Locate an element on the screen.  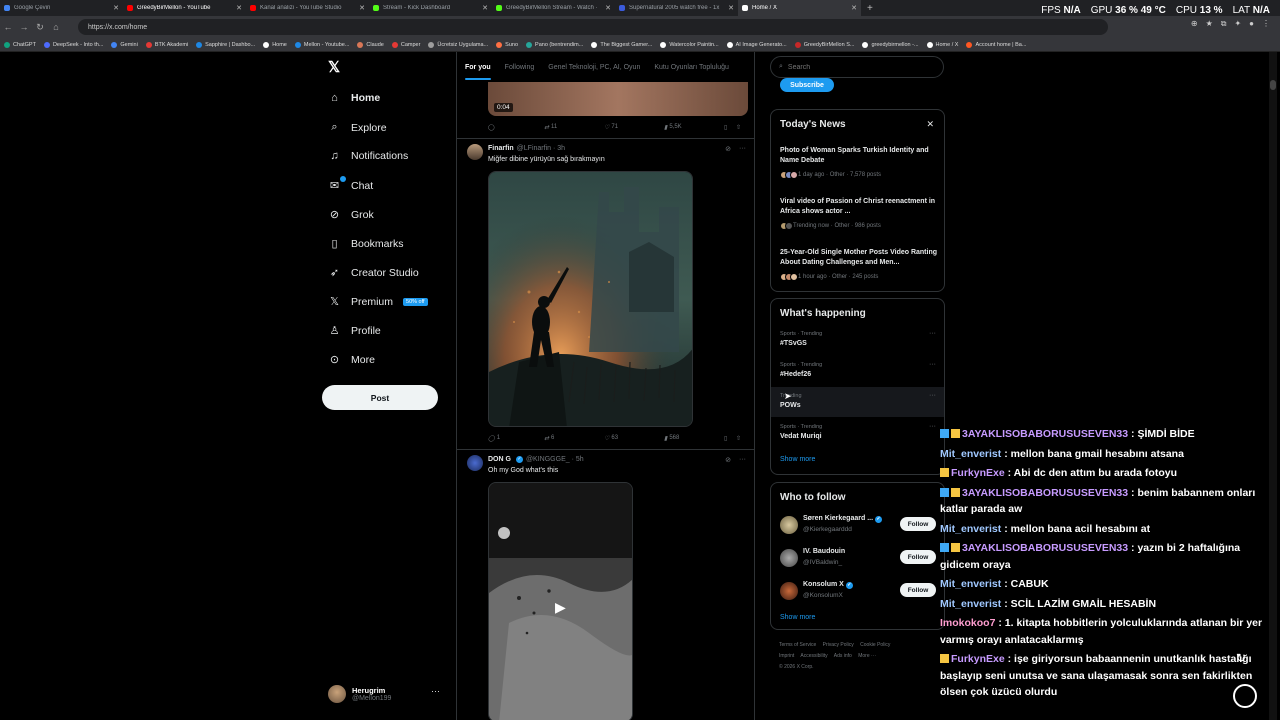
tab-genel-teknoloji: Genel Teknoloji, PC, AI, Oyun is located at coordinates (594, 67).